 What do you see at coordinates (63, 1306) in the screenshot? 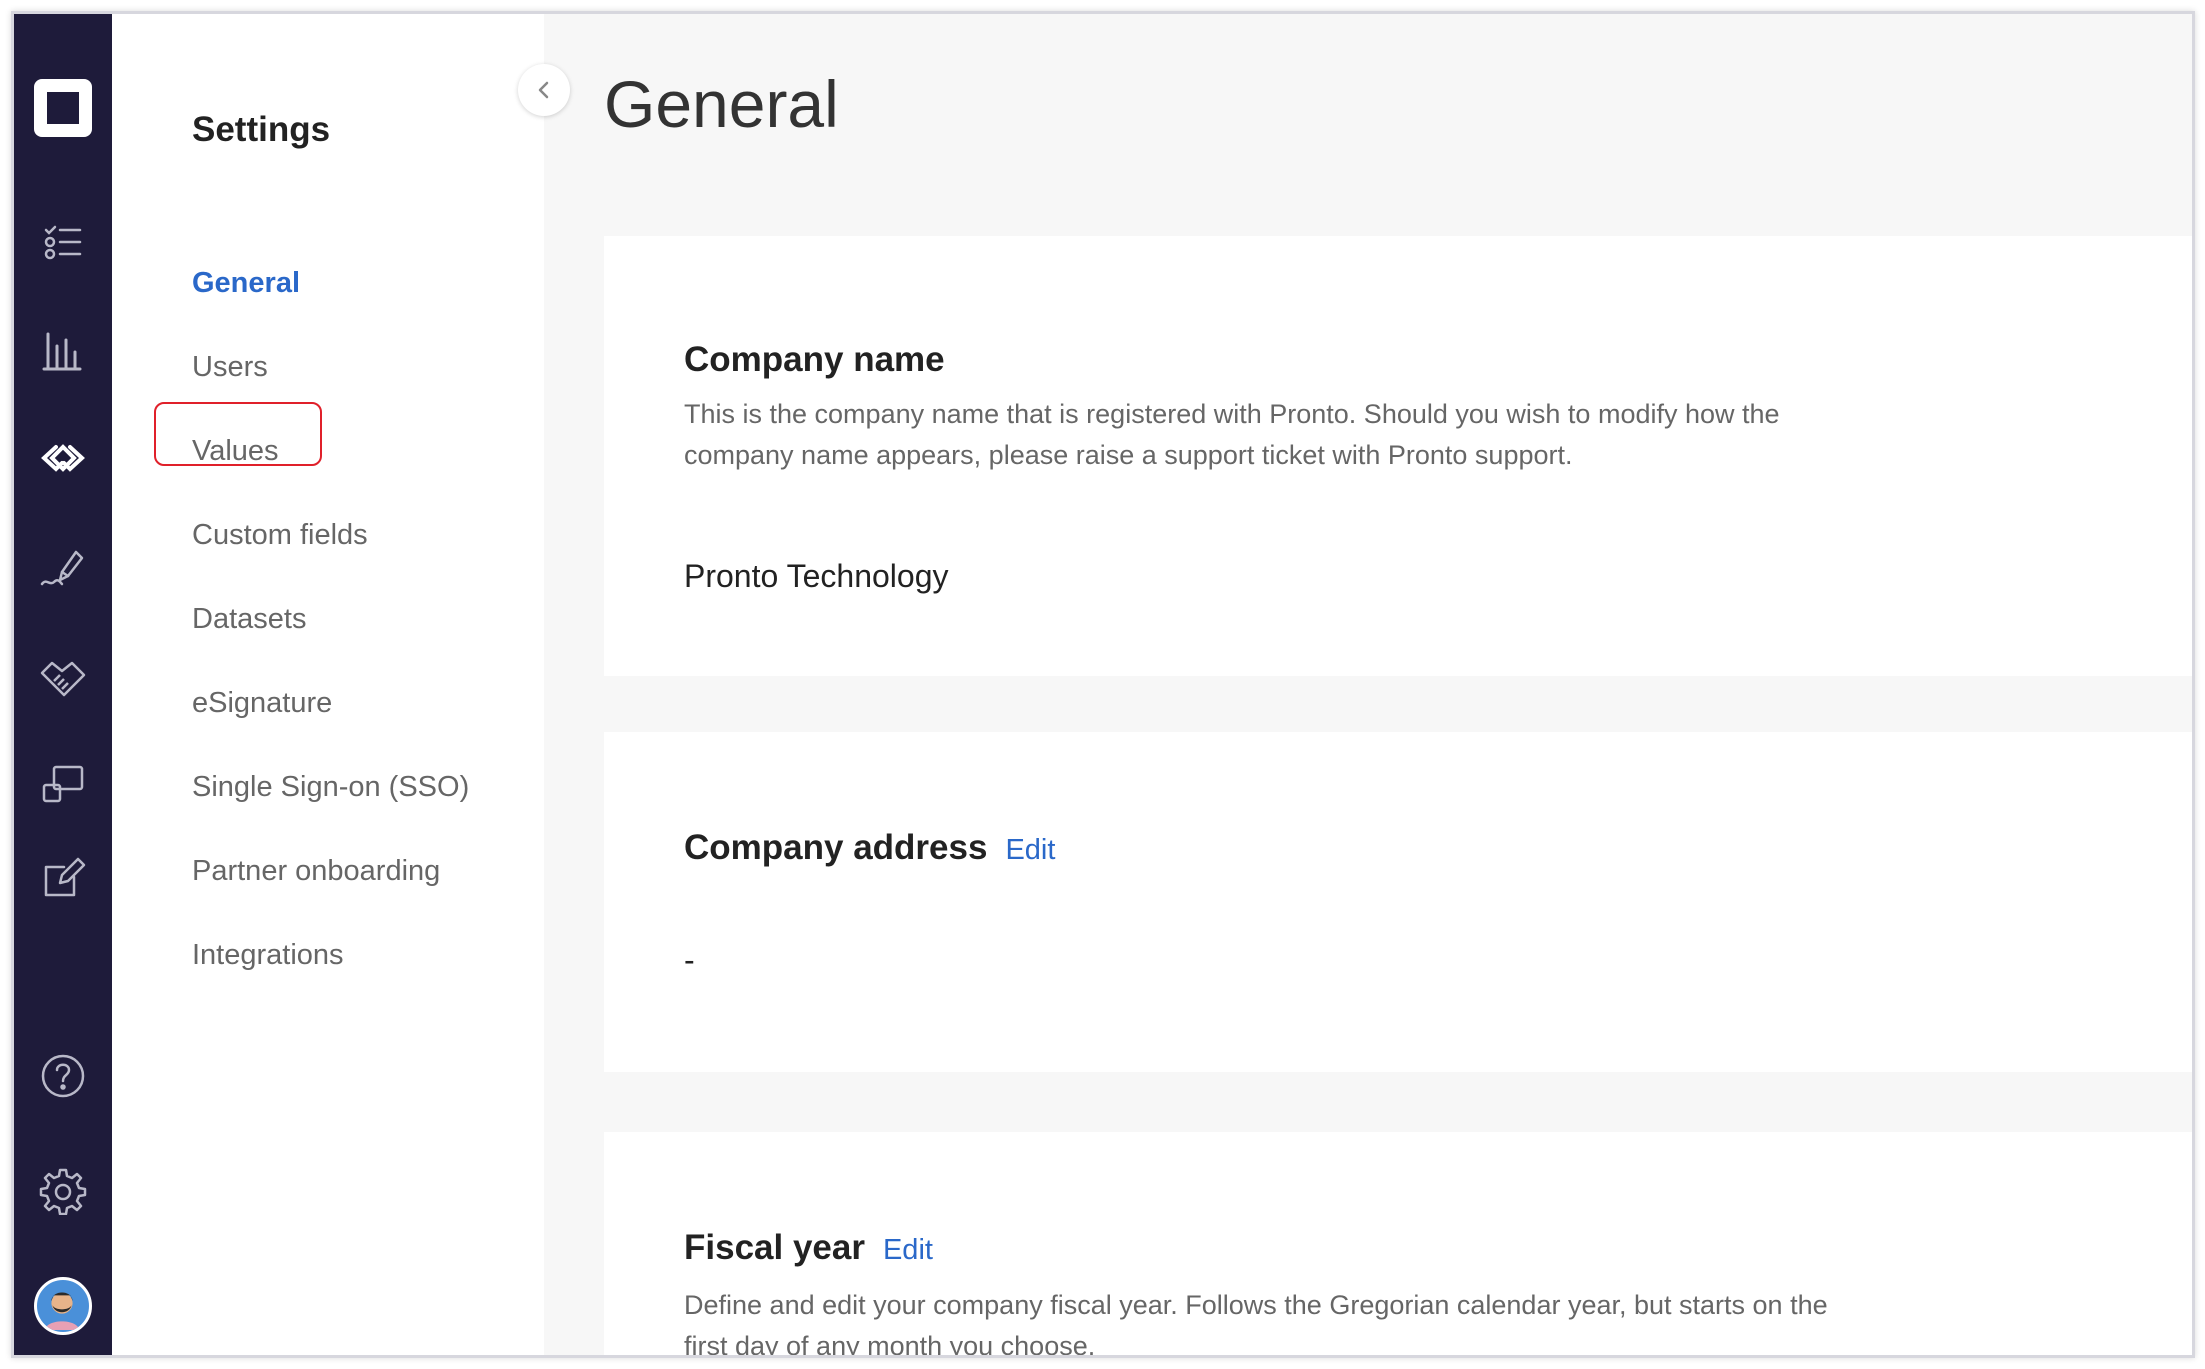
I see `avatar` at bounding box center [63, 1306].